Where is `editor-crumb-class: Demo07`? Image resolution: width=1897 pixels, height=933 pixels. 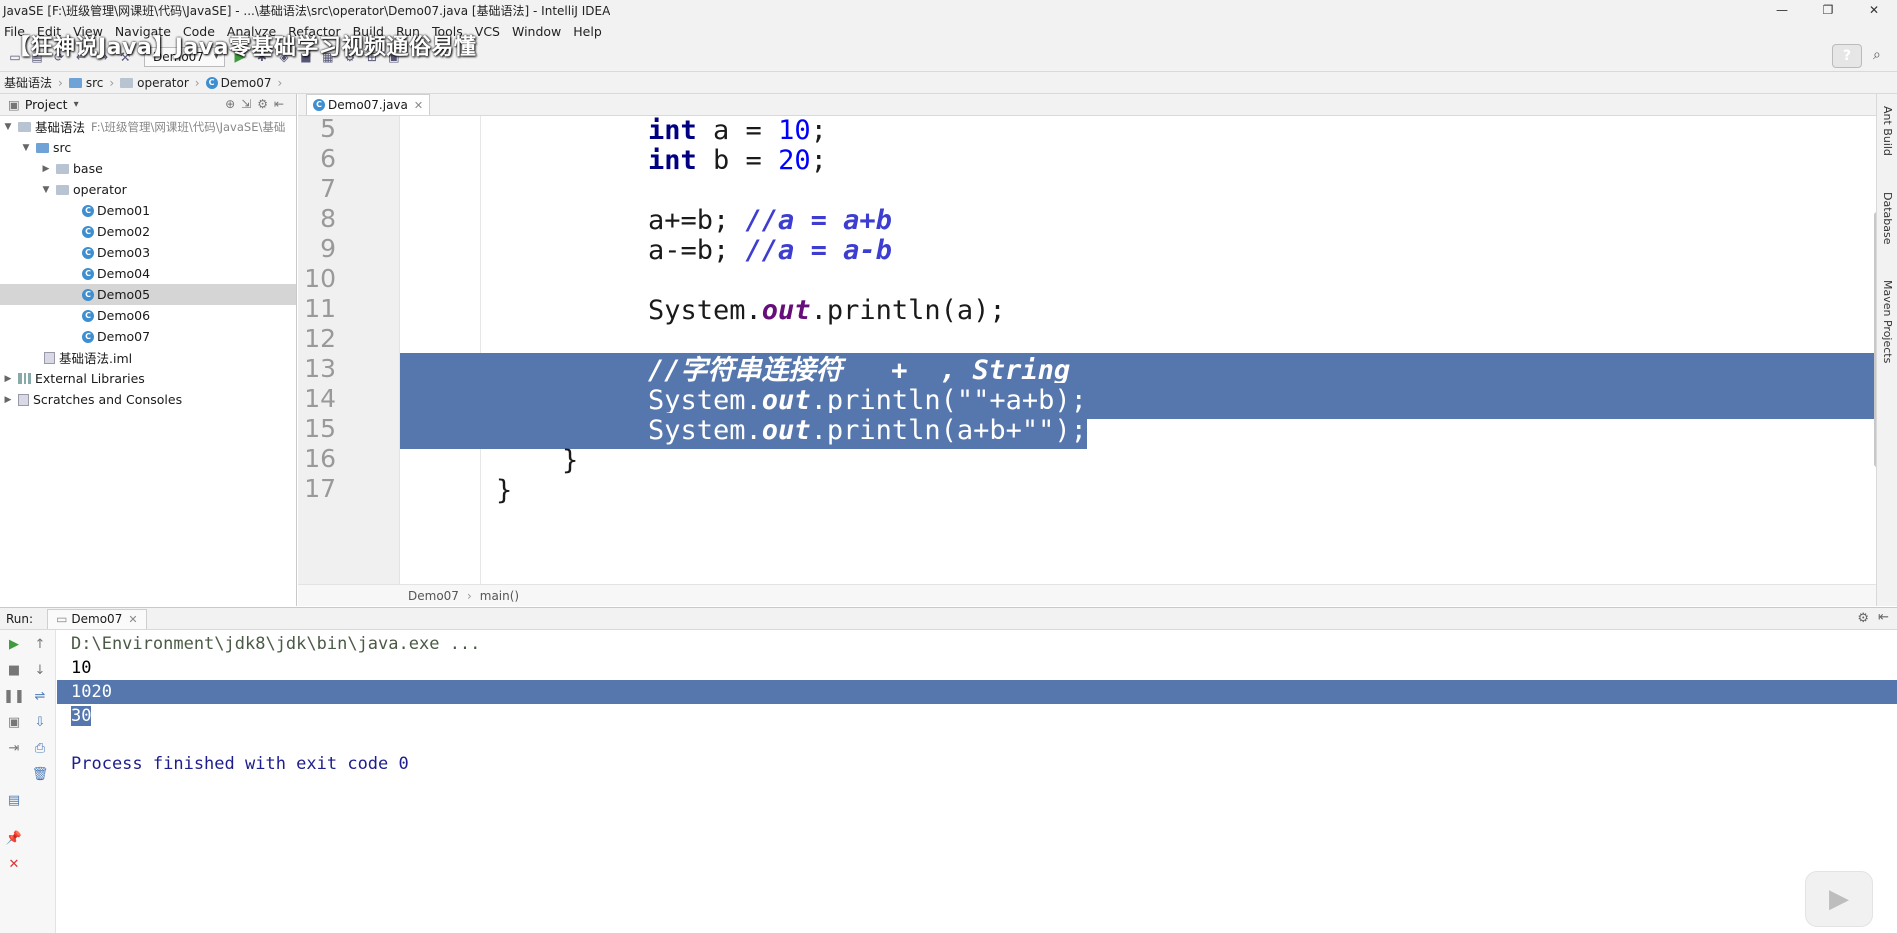 editor-crumb-class: Demo07 is located at coordinates (433, 596).